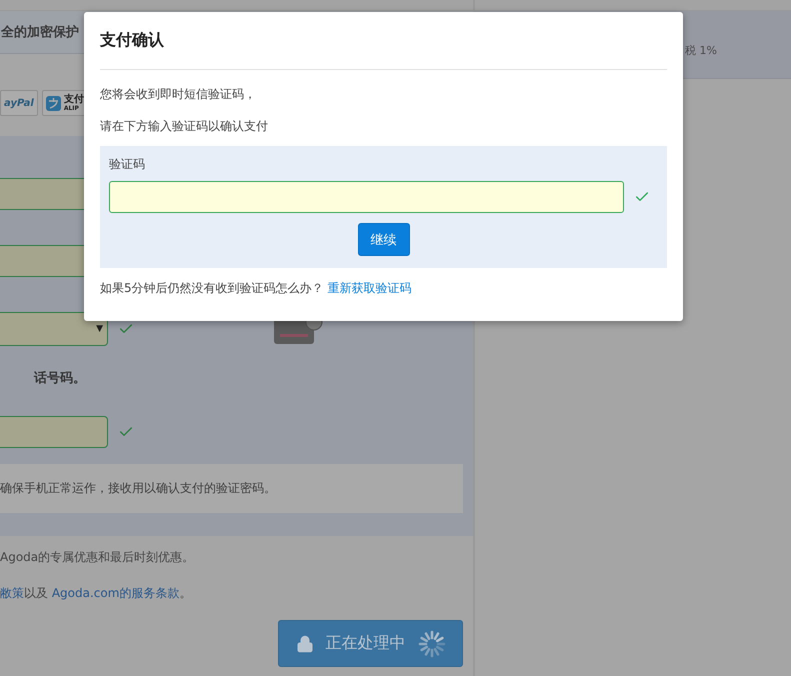 This screenshot has height=676, width=791. What do you see at coordinates (127, 164) in the screenshot?
I see `field-label: 验证码` at bounding box center [127, 164].